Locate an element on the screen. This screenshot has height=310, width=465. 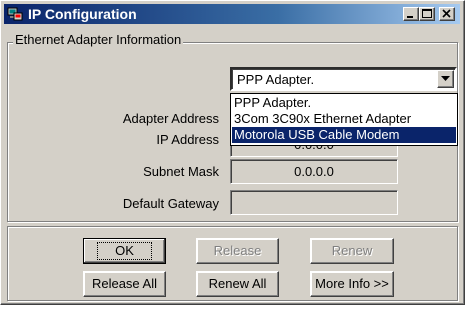
default-gateway-field is located at coordinates (314, 202).